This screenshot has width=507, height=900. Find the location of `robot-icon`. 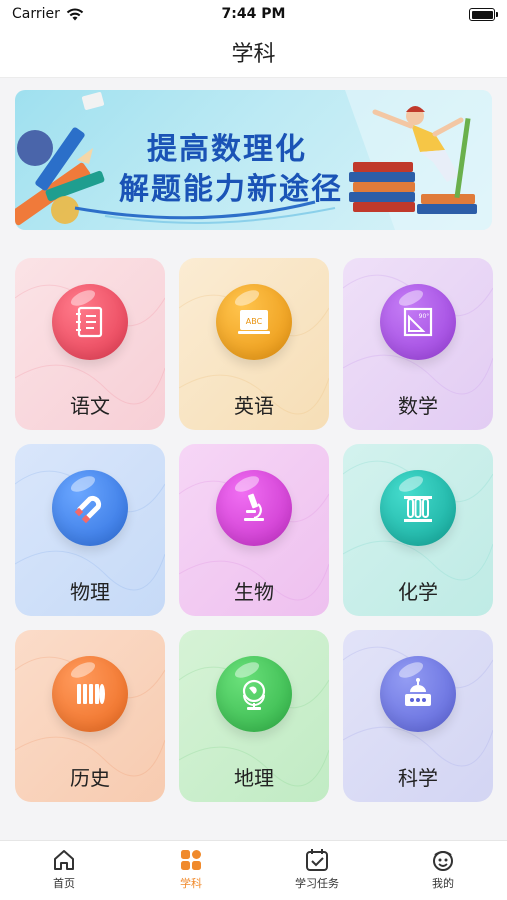

robot-icon is located at coordinates (418, 692).